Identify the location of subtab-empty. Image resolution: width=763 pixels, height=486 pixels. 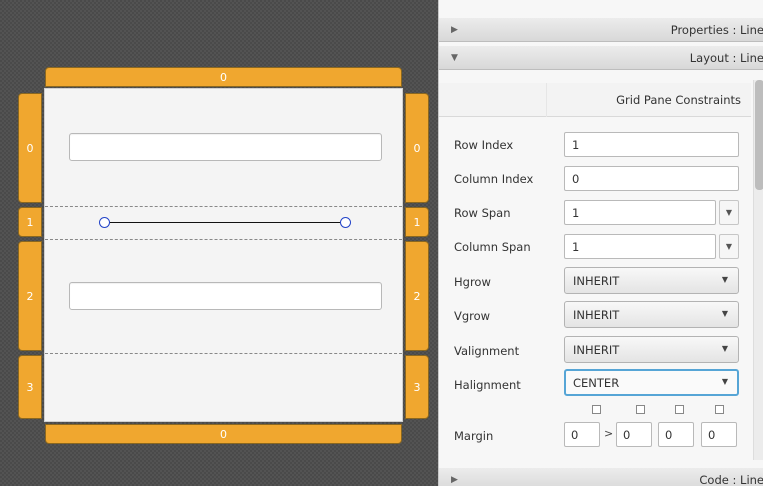
(493, 100).